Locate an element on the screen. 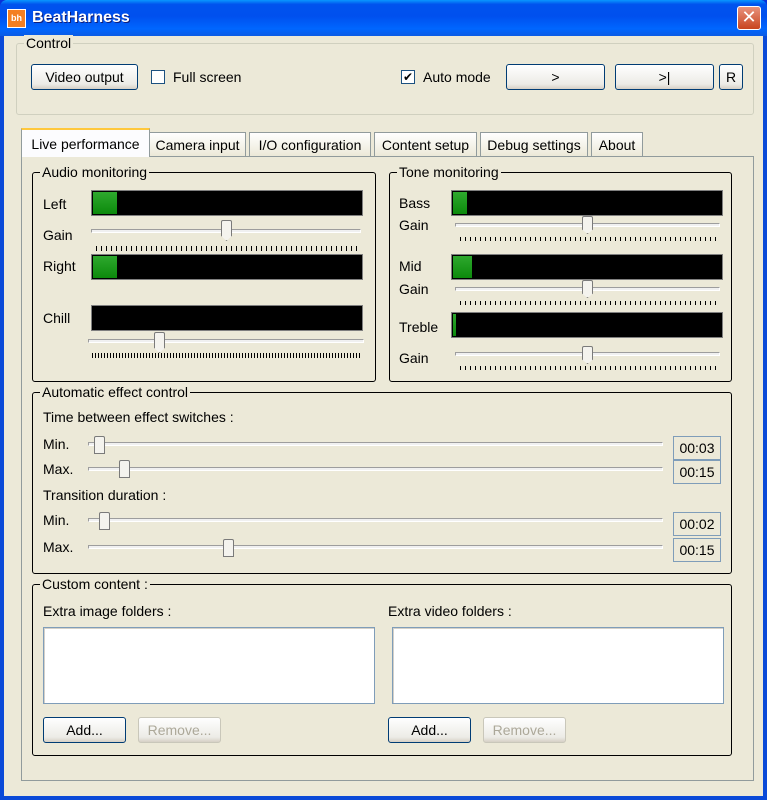 The image size is (767, 800). time-between-label: Time between effect switches : is located at coordinates (138, 417).